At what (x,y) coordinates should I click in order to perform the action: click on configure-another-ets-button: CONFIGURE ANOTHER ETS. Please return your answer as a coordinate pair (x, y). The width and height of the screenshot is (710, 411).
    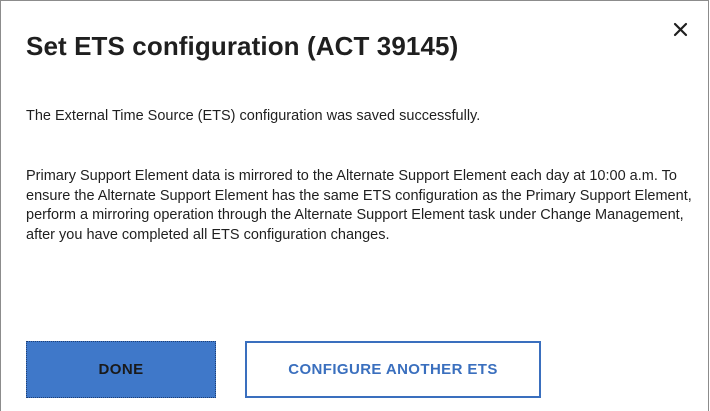
    Looking at the image, I should click on (393, 369).